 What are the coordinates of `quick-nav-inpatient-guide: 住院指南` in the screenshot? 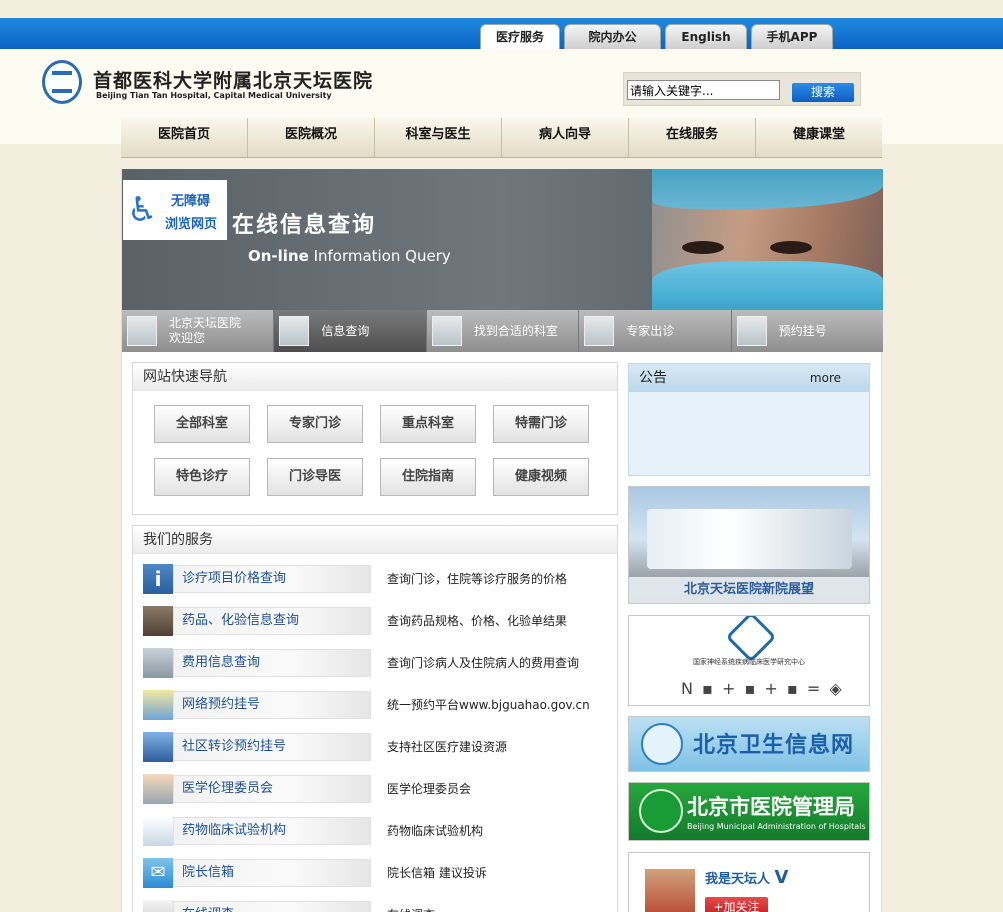 It's located at (428, 477).